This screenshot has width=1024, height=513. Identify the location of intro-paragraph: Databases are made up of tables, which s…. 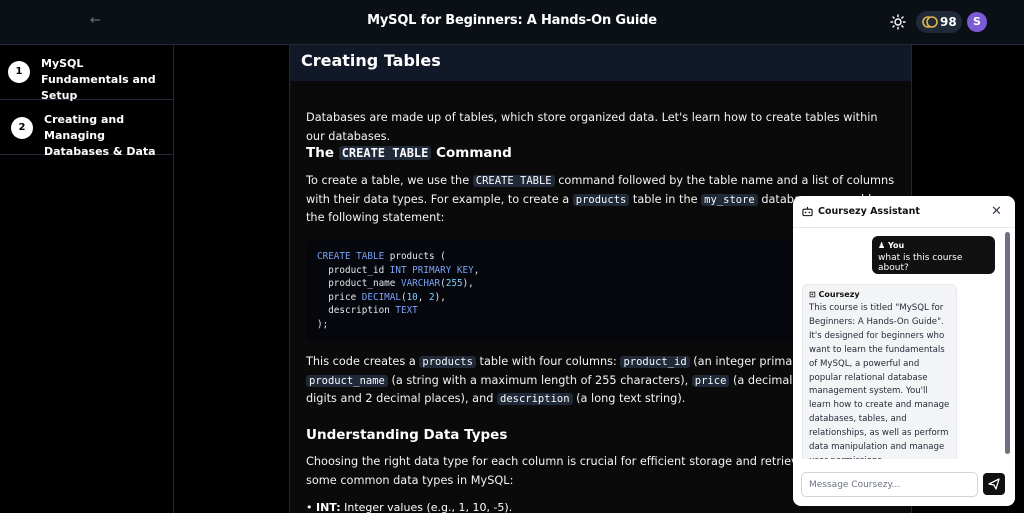
(592, 127).